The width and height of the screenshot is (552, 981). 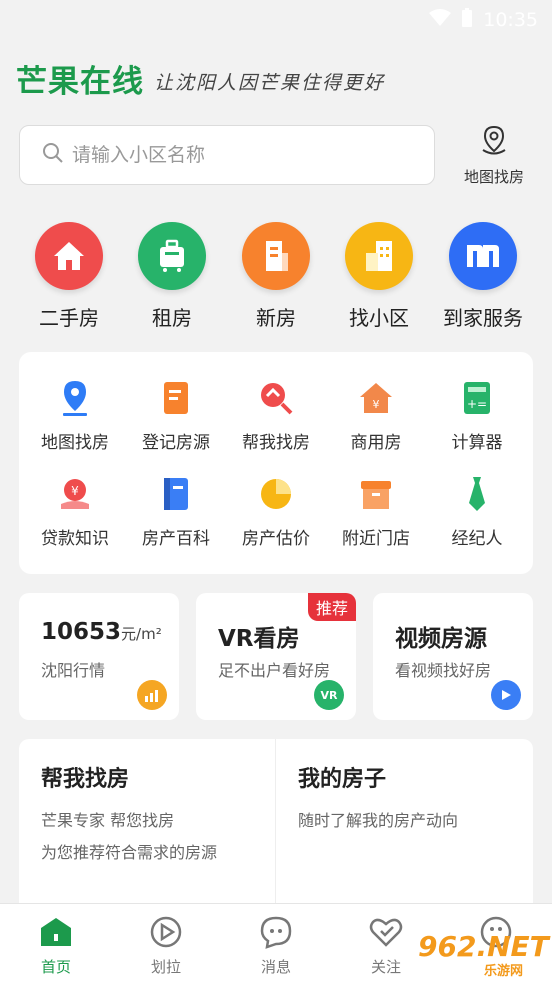 What do you see at coordinates (379, 318) in the screenshot?
I see `category-label: 找小区` at bounding box center [379, 318].